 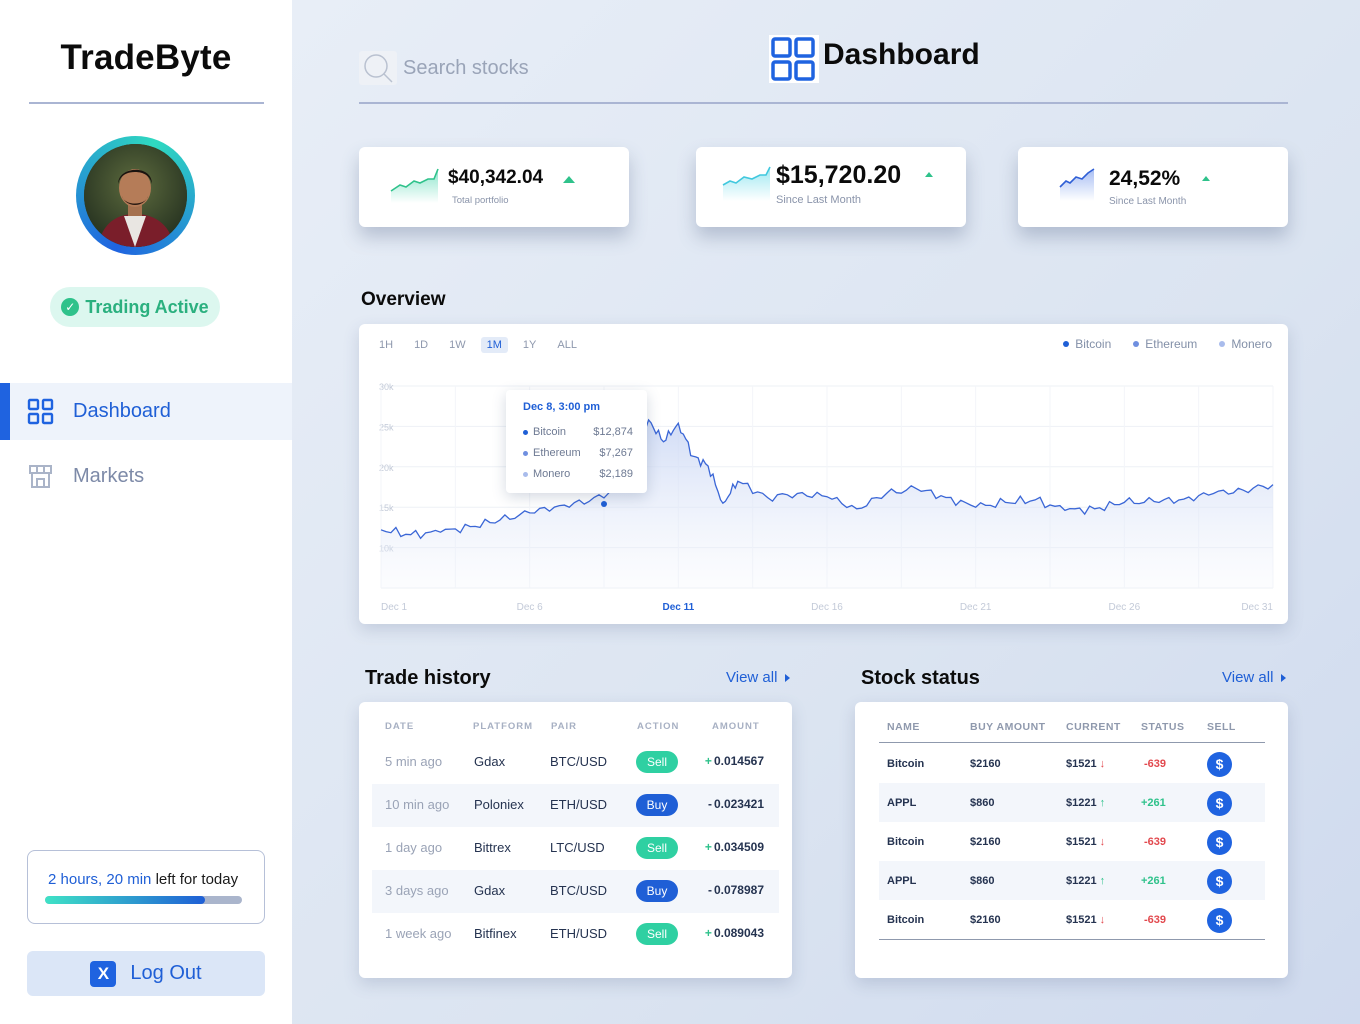 I want to click on trade-pair: LTC/USD, so click(x=577, y=847).